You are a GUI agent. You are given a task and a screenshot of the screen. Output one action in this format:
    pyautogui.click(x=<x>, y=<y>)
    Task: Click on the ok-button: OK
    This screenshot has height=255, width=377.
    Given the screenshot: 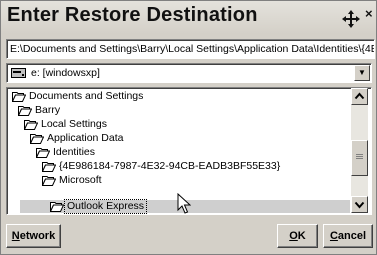 What is the action you would take?
    pyautogui.click(x=297, y=236)
    